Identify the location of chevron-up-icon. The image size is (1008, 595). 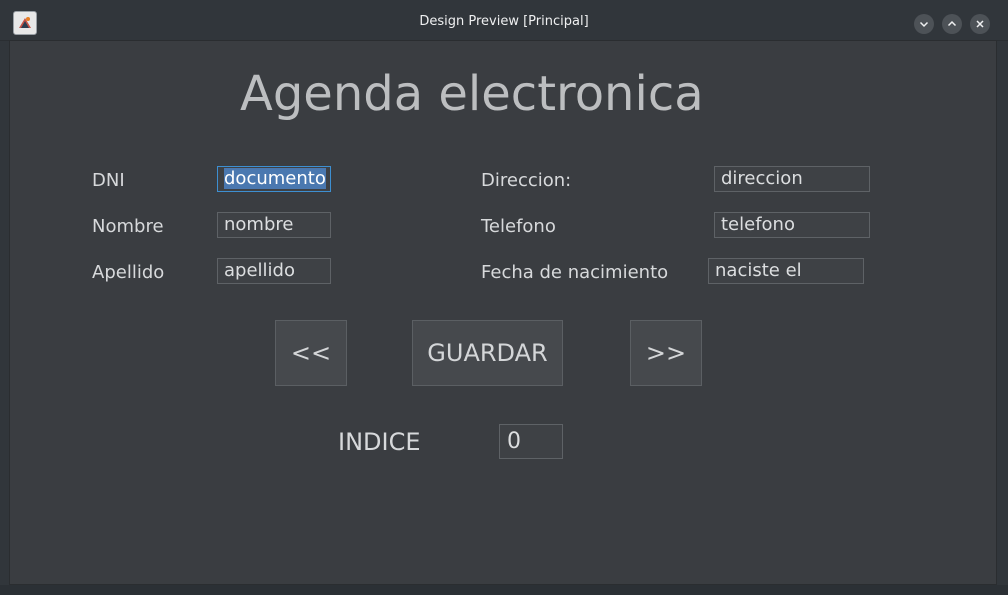
(952, 23).